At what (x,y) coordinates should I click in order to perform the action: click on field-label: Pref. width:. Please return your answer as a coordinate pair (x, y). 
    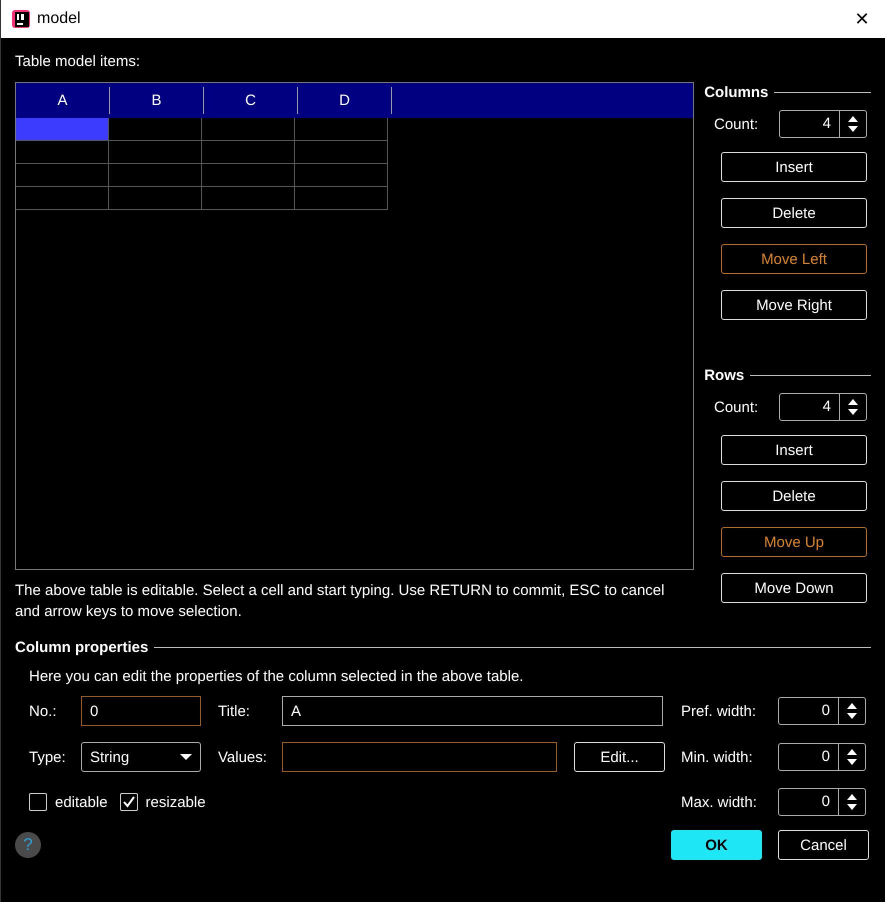
    Looking at the image, I should click on (719, 711).